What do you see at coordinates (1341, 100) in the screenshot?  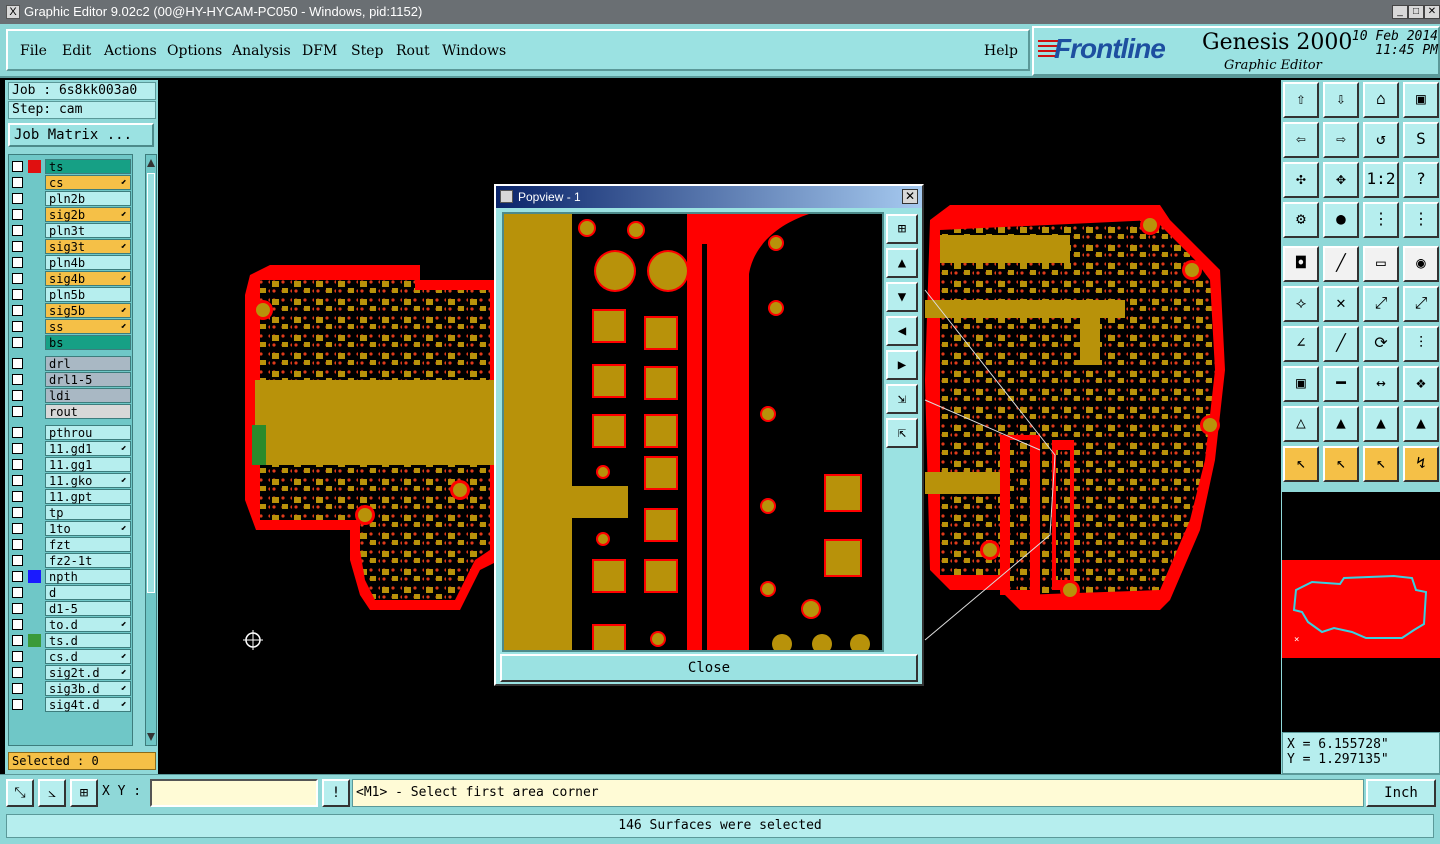 I see `zoom-down-icon: ⇩` at bounding box center [1341, 100].